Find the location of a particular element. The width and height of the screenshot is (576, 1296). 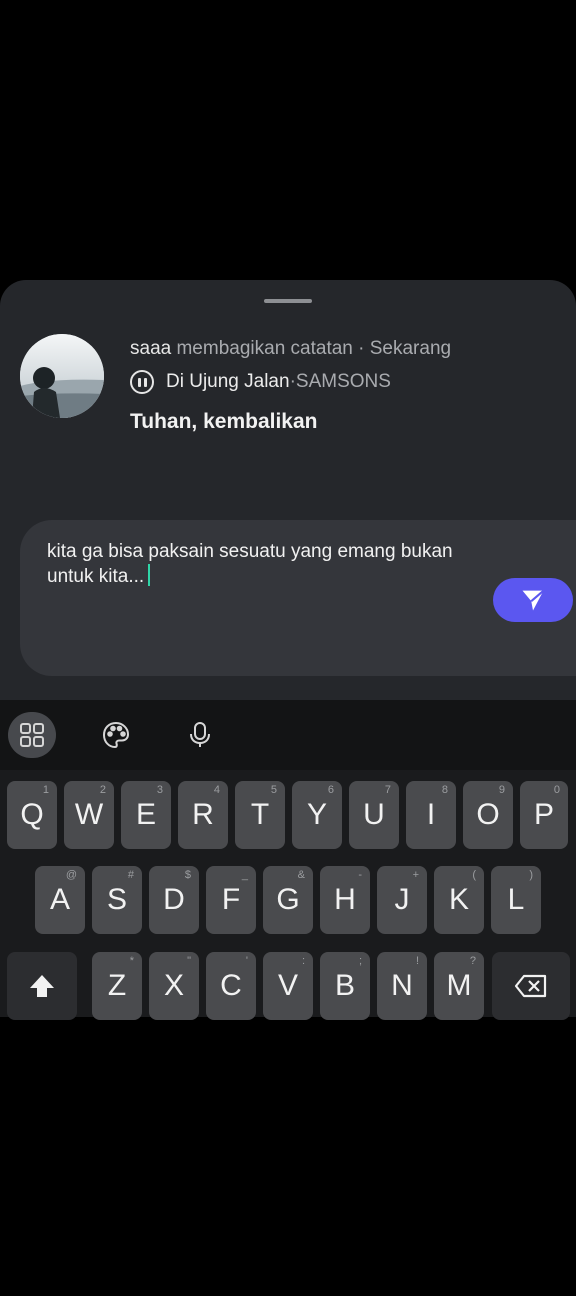

key-v: V: is located at coordinates (288, 986).